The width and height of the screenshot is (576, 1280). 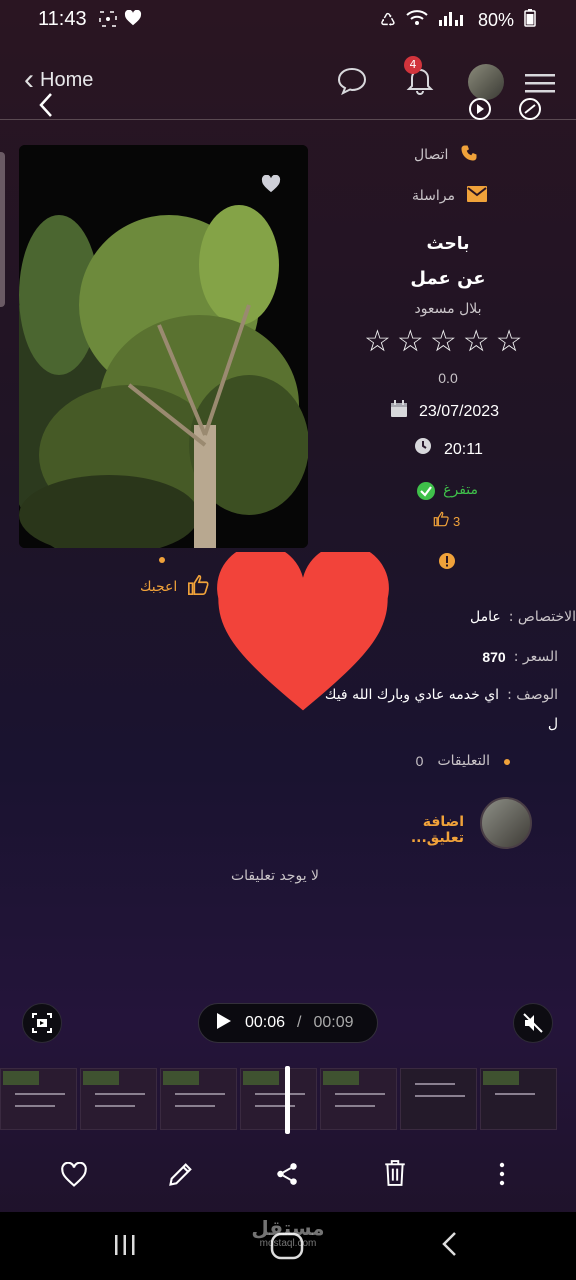 I want to click on screen-record-icon, so click(x=108, y=21).